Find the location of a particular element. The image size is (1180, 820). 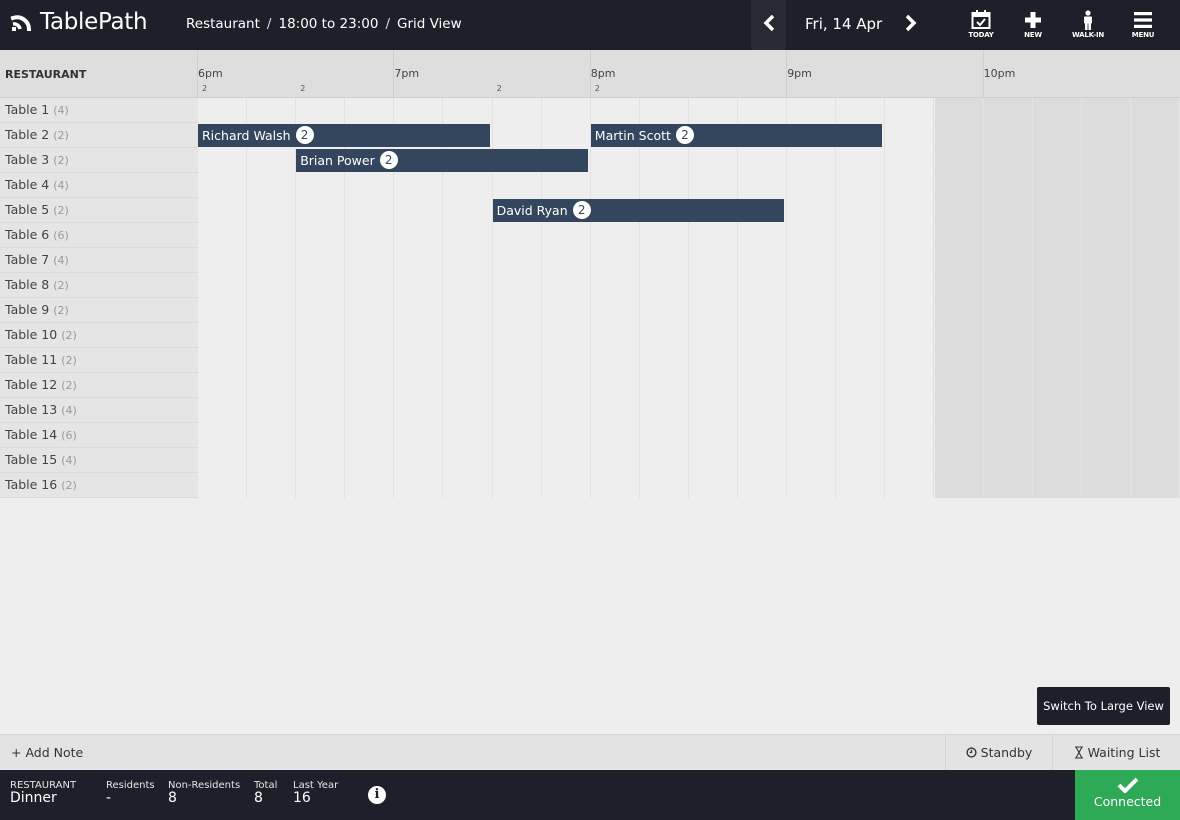

waiting-list-button: Waiting List is located at coordinates (1117, 753).